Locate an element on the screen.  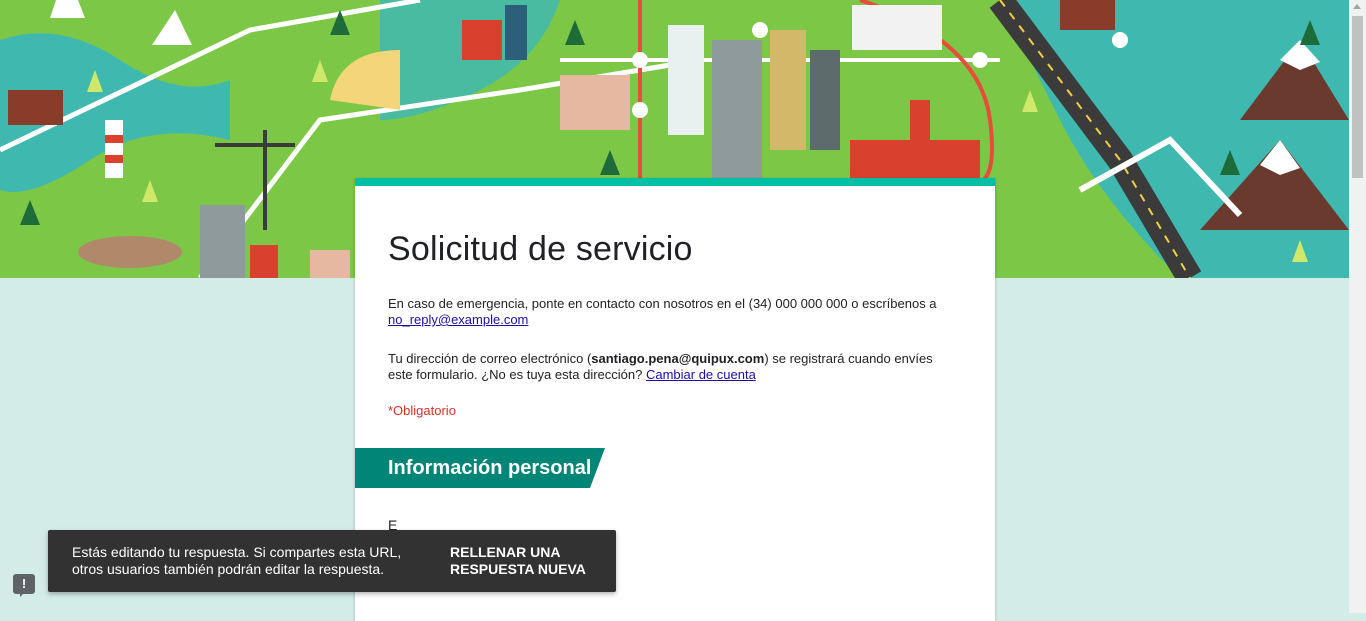
section-title: Información personal is located at coordinates (490, 468).